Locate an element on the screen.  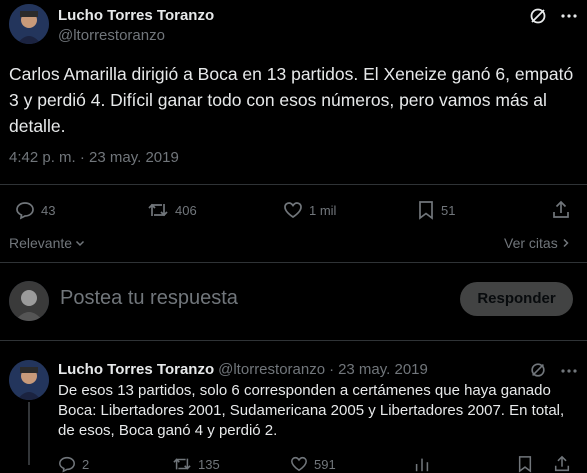
reply-button: Responder is located at coordinates (516, 299).